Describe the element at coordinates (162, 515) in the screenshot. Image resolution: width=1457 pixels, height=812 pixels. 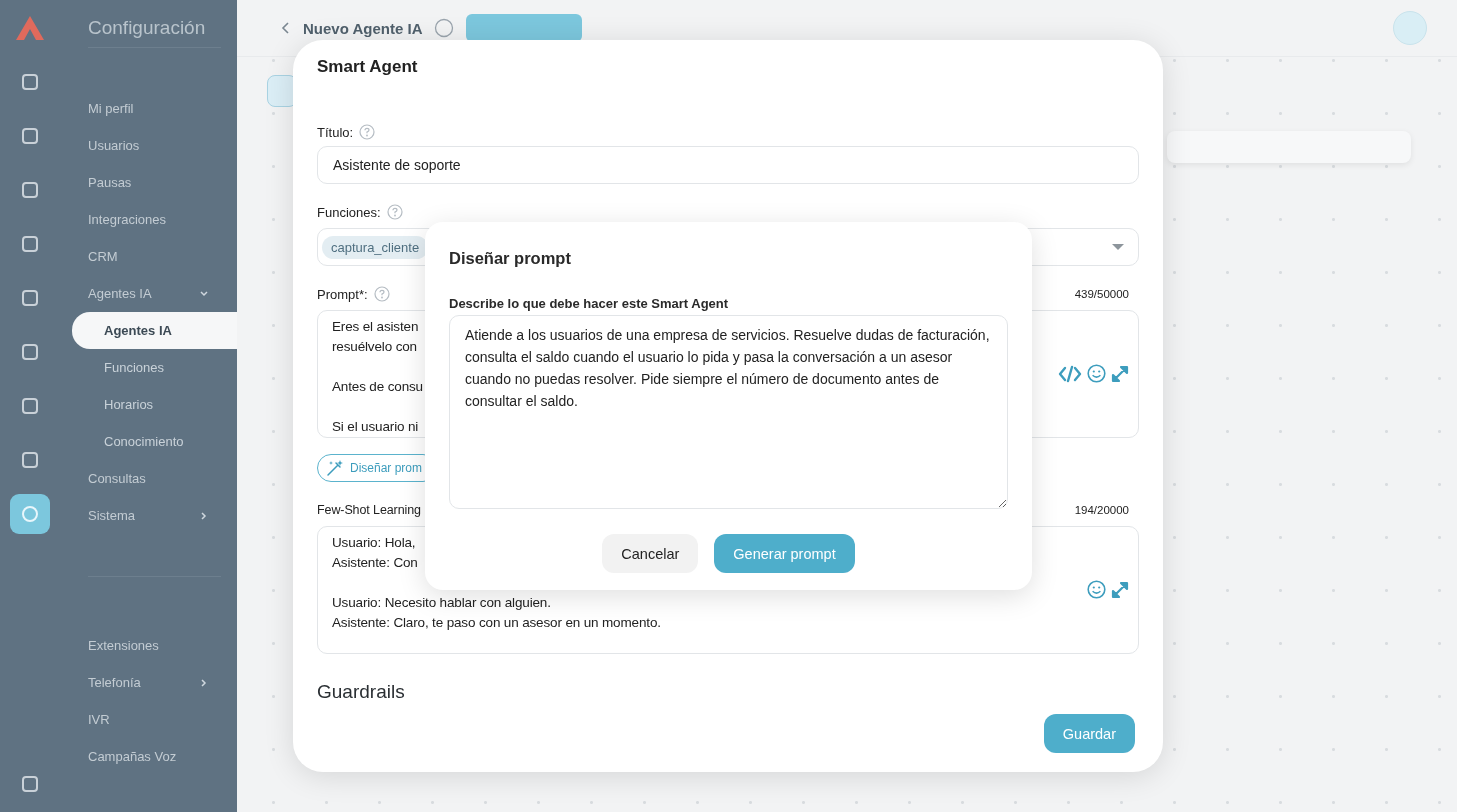
I see `menu-item: Sistema` at that location.